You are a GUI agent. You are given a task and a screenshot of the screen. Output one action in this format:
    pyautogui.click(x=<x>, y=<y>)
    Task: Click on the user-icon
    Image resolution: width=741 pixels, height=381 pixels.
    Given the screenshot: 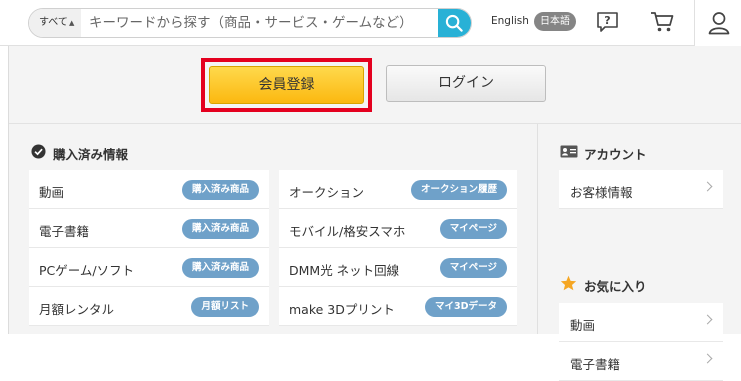 What is the action you would take?
    pyautogui.click(x=719, y=23)
    